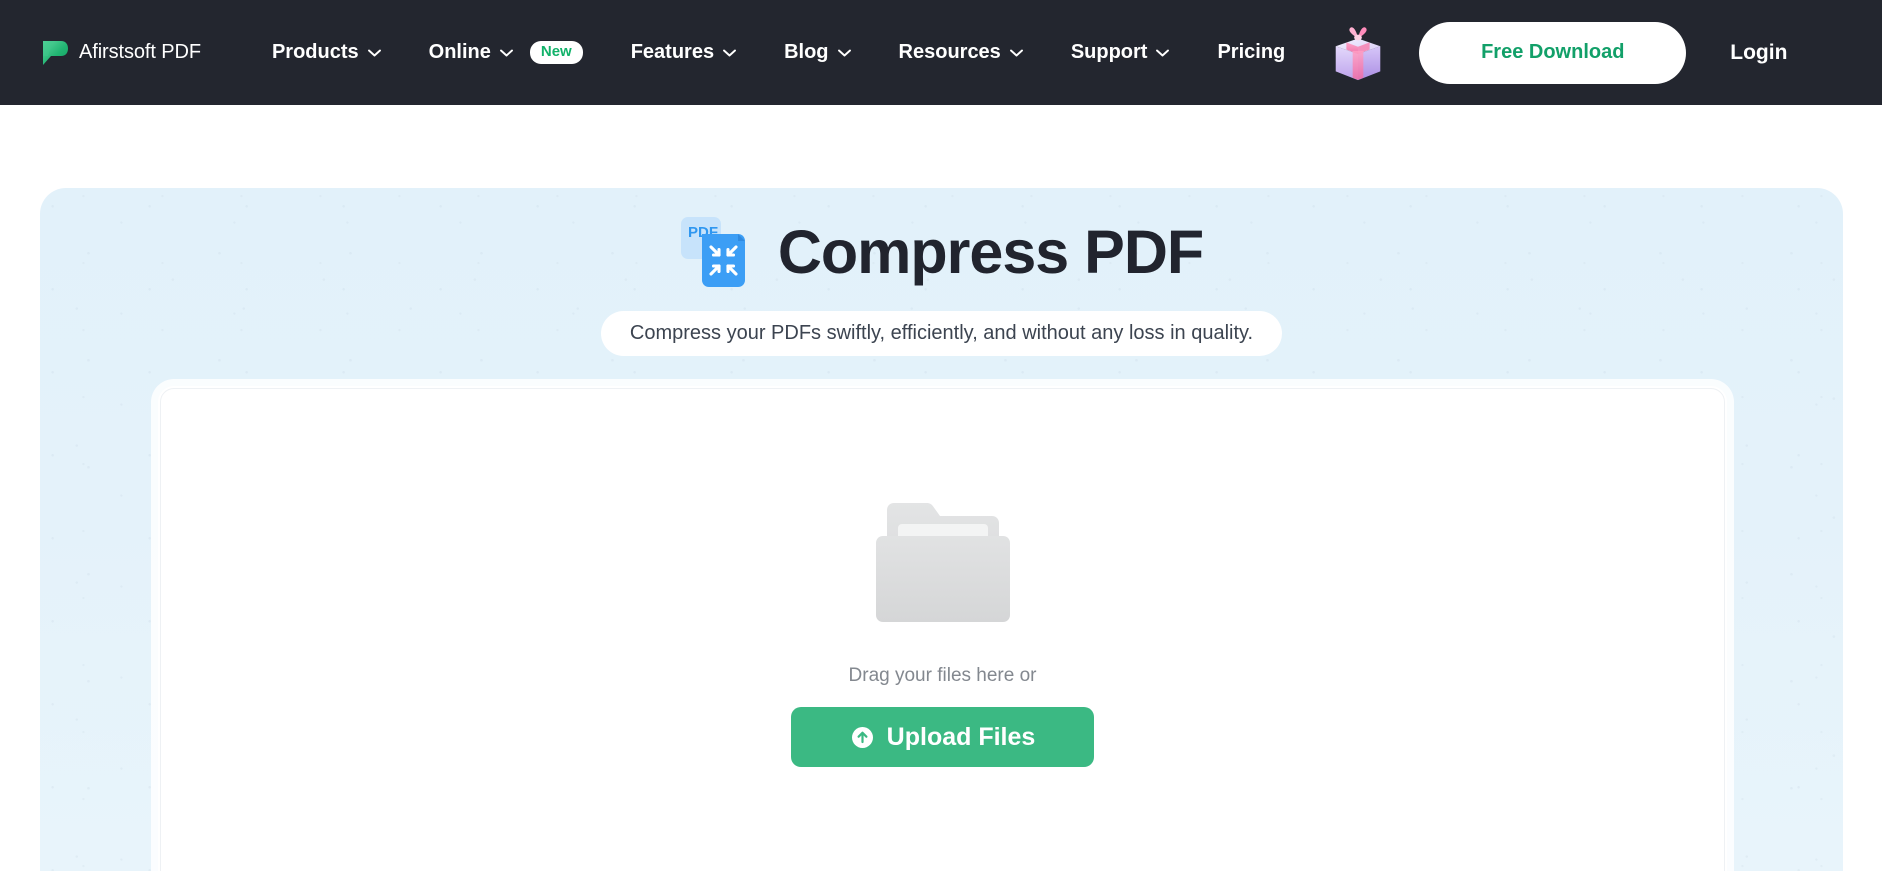  Describe the element at coordinates (140, 52) in the screenshot. I see `brand-name: Afirstsoft PDF` at that location.